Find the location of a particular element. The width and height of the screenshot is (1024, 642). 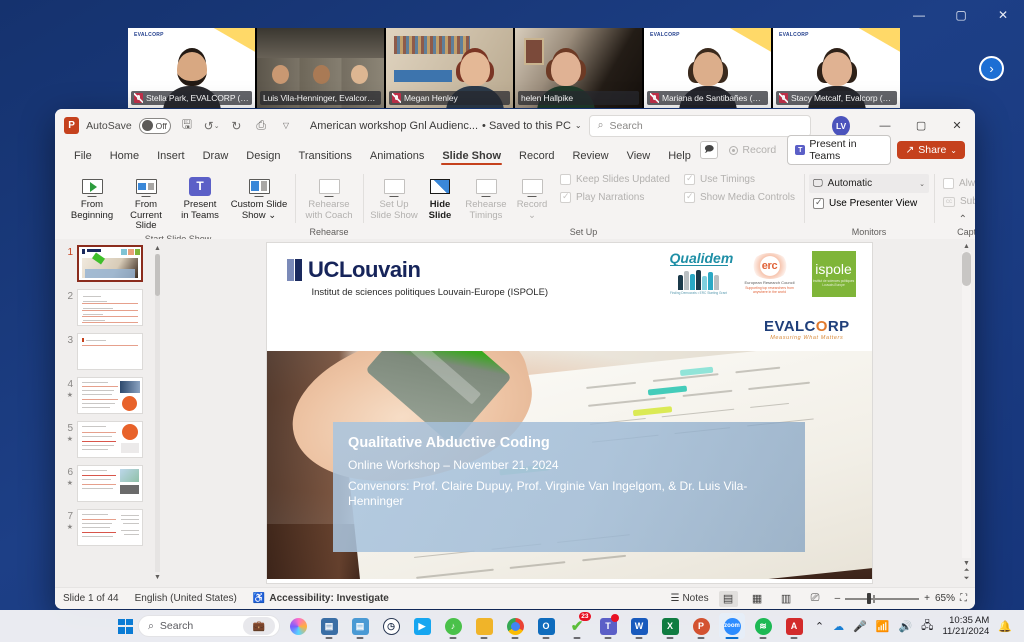

taskbar-app-notepad: ▤ is located at coordinates (360, 626).